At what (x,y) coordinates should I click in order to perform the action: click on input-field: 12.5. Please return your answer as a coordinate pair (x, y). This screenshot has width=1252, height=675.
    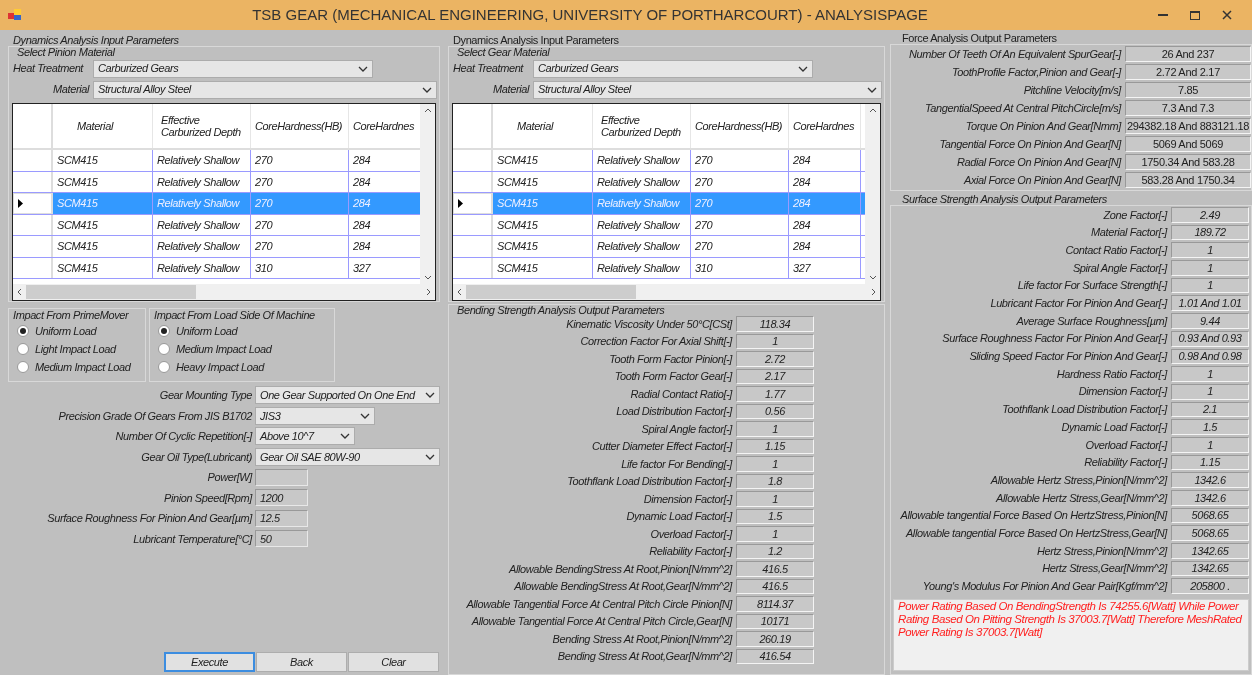
    Looking at the image, I should click on (281, 518).